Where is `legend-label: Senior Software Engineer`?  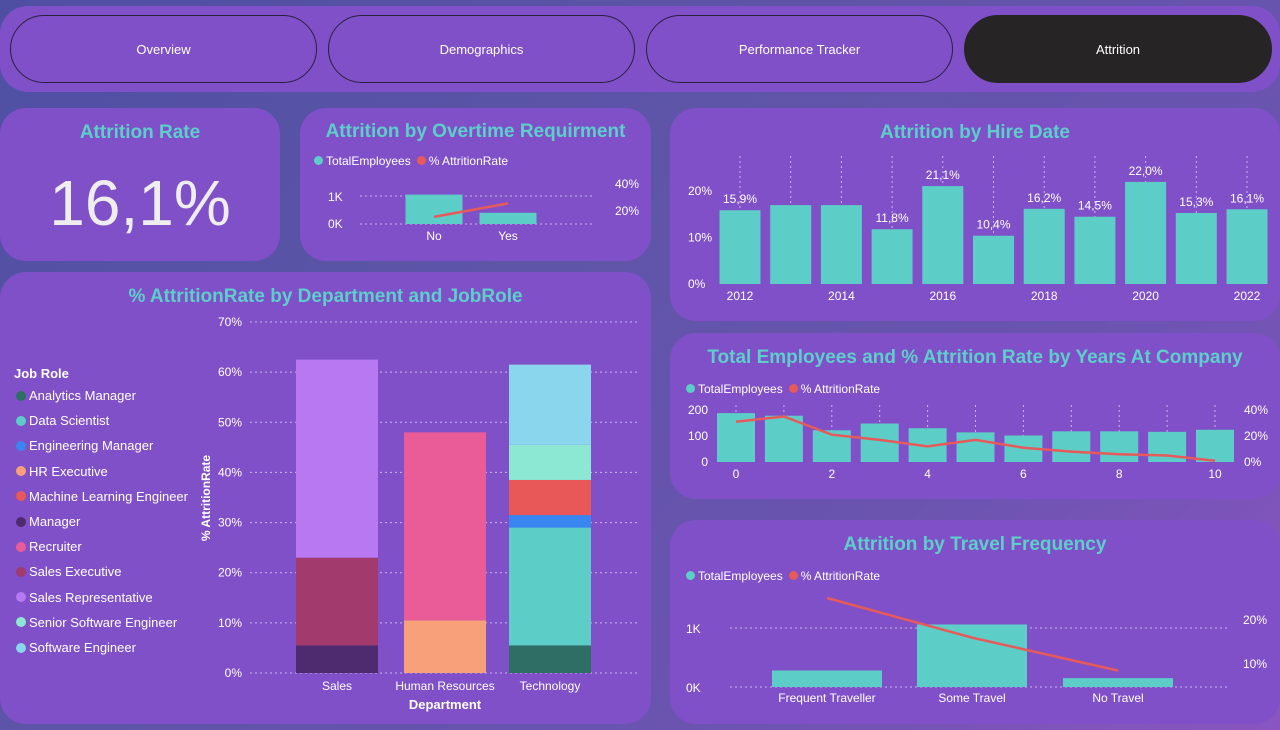
legend-label: Senior Software Engineer is located at coordinates (103, 622).